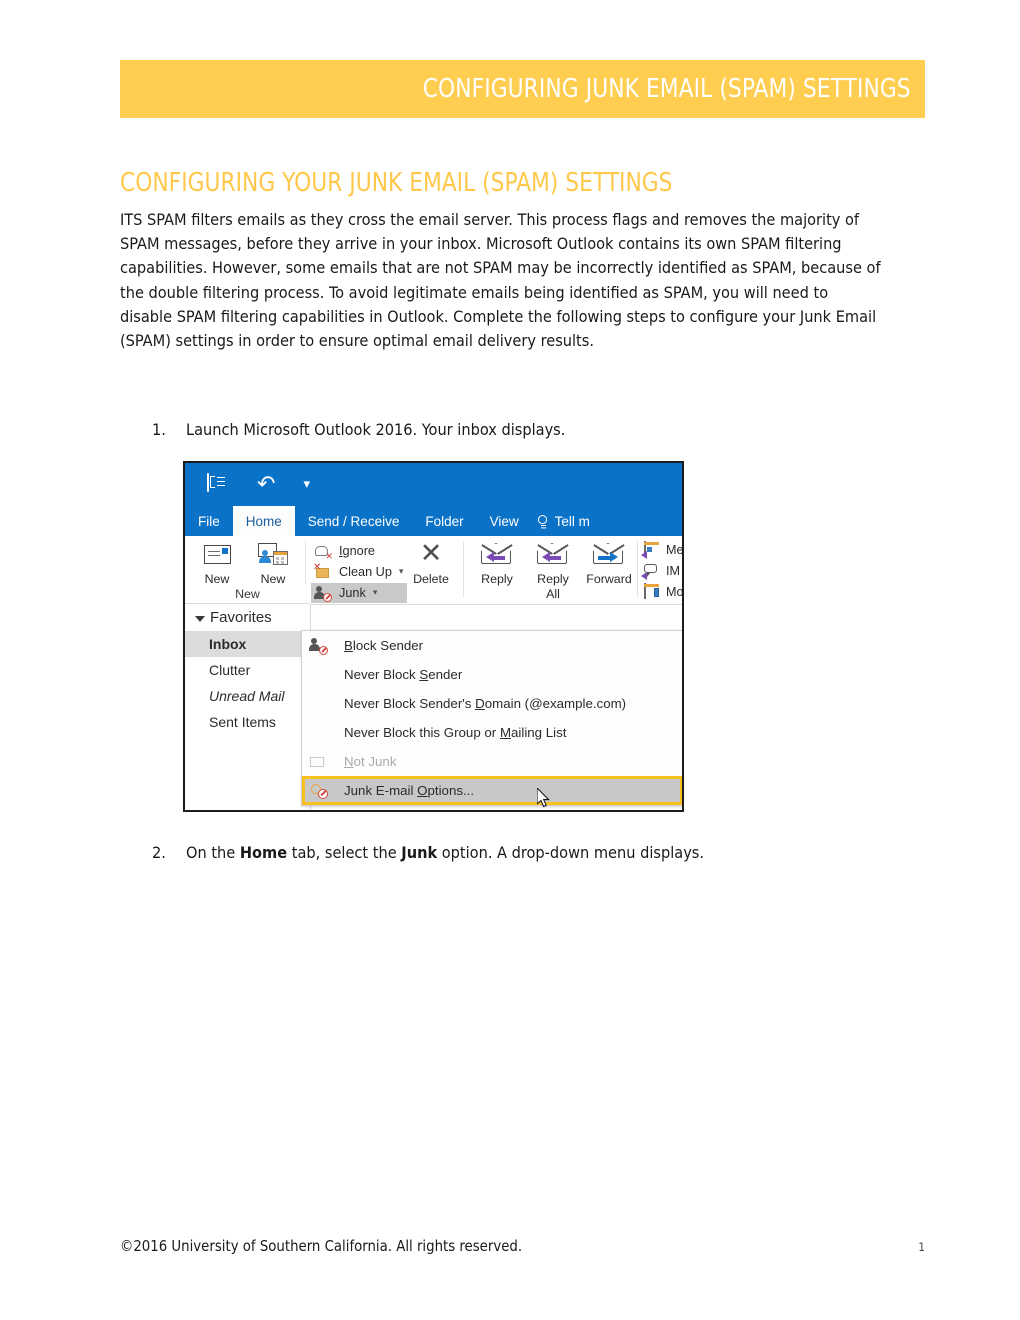  What do you see at coordinates (664, 591) in the screenshot?
I see `more-button: Mo` at bounding box center [664, 591].